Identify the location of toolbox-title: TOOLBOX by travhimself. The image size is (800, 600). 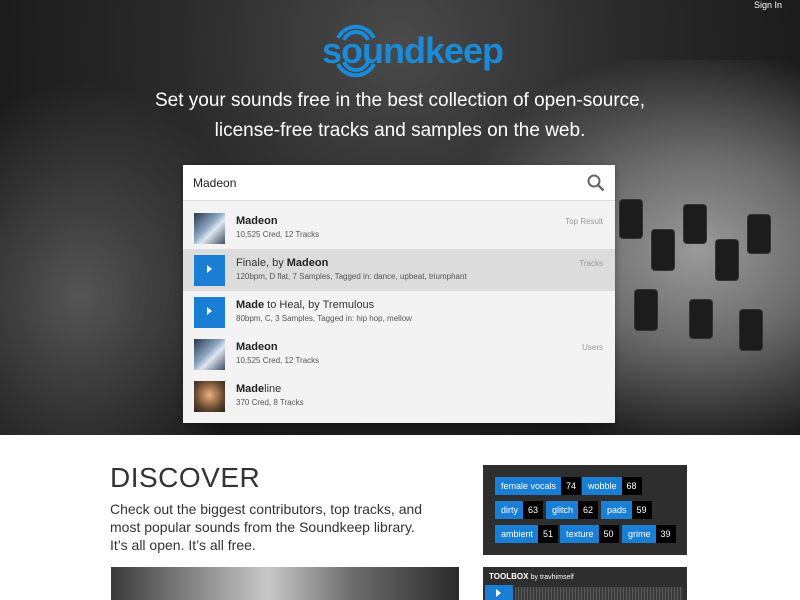
(531, 576).